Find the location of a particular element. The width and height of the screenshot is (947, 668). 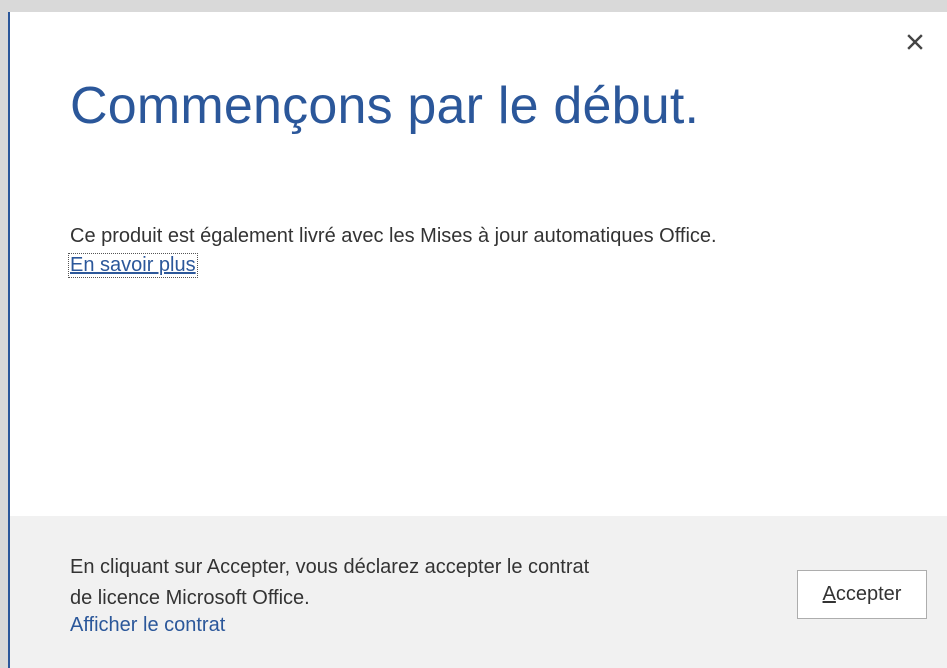

accept-button-mnemonic: A is located at coordinates (829, 594).